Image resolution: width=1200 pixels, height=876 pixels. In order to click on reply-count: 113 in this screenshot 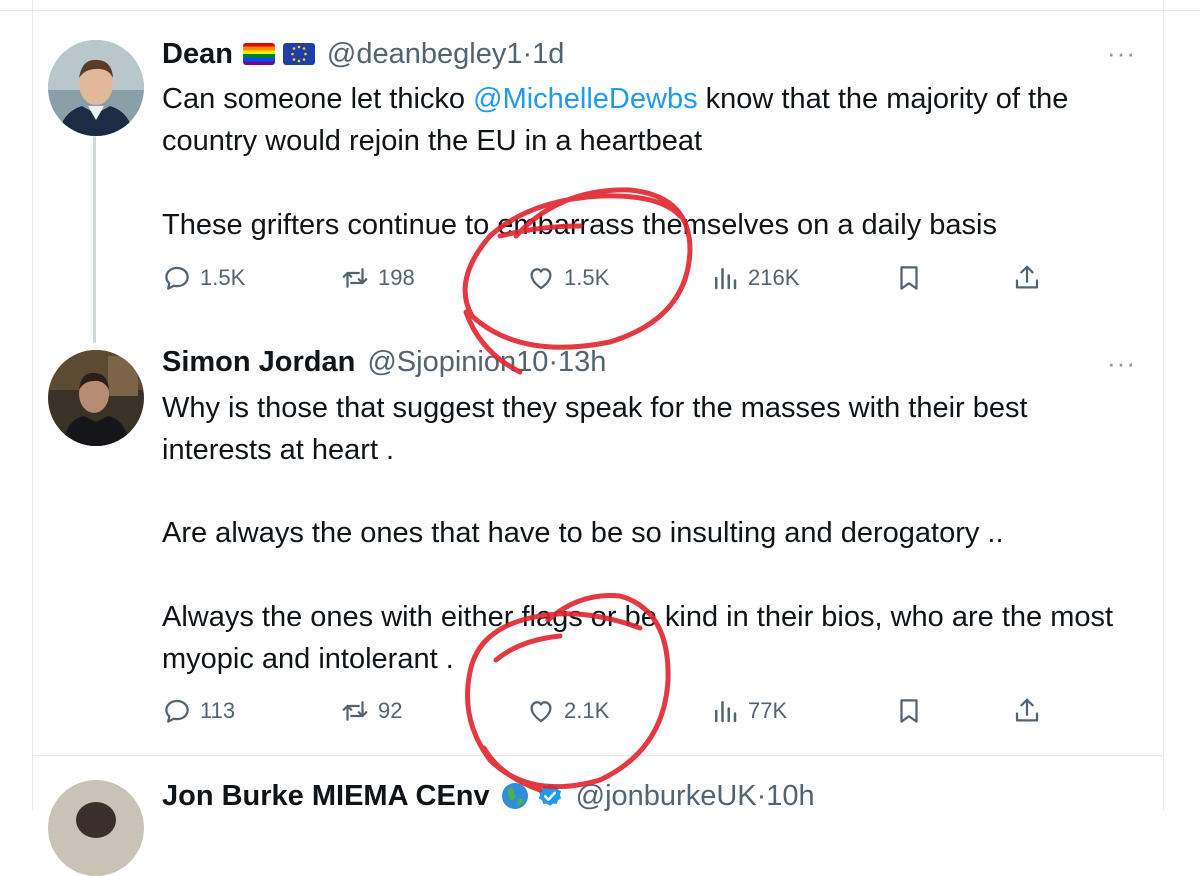, I will do `click(218, 710)`.